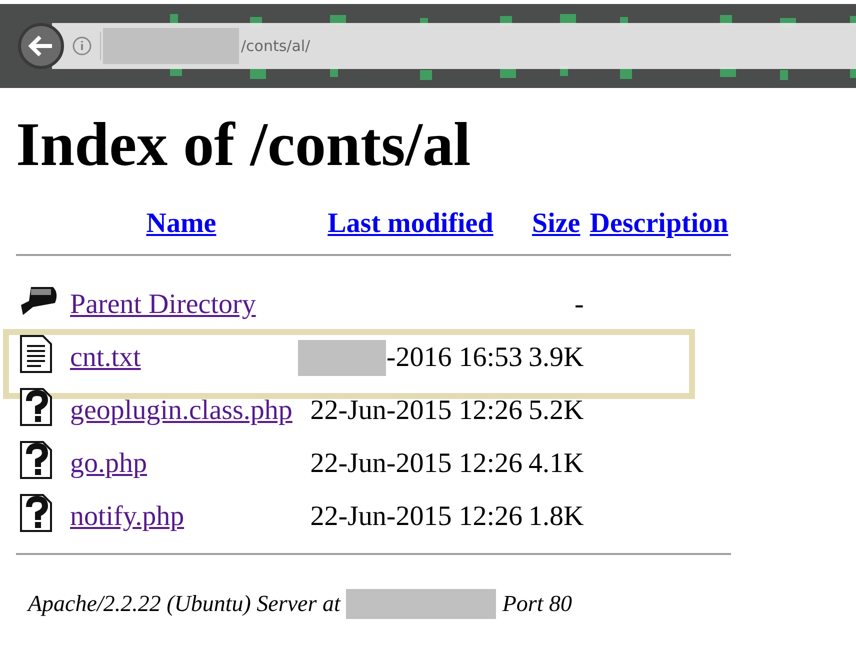  I want to click on url-text: /conts/al/, so click(275, 46).